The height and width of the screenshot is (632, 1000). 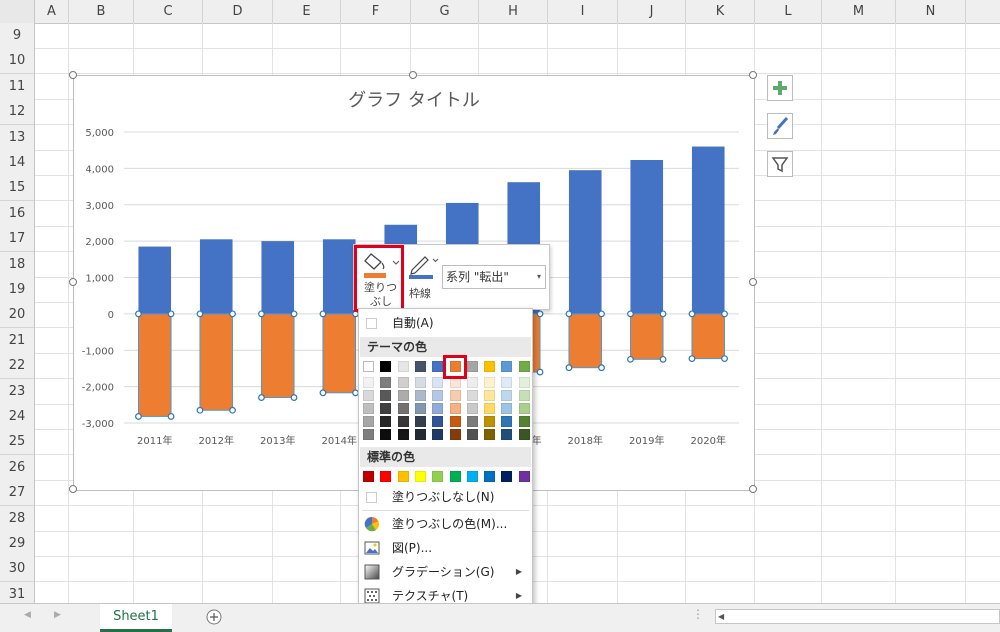 What do you see at coordinates (101, 11) in the screenshot?
I see `column-header: B` at bounding box center [101, 11].